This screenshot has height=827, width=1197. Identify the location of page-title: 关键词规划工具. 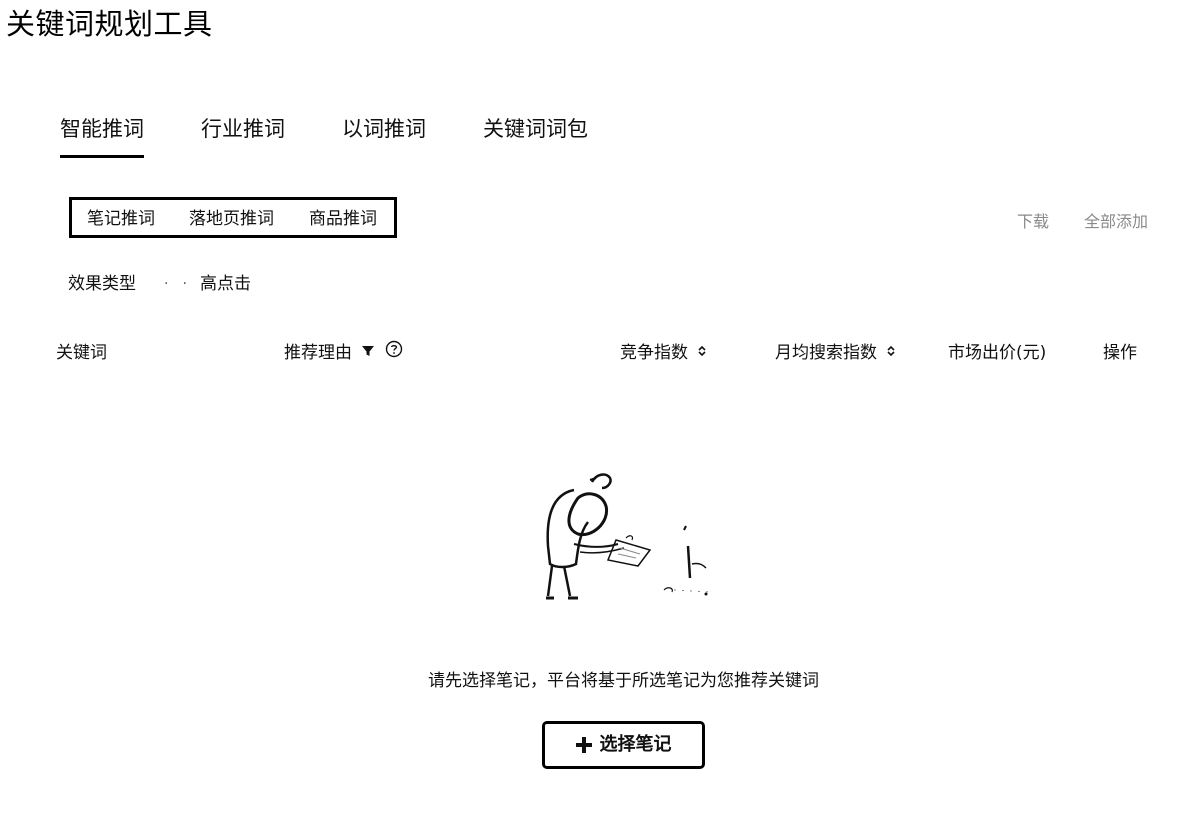
(109, 24).